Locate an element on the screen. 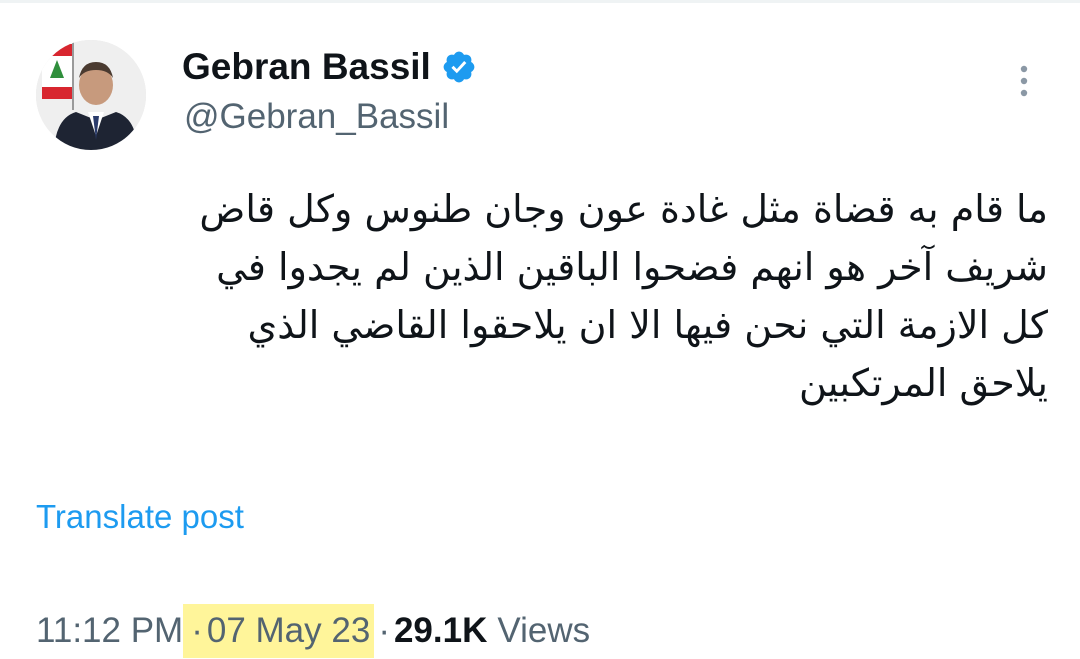 Image resolution: width=1080 pixels, height=659 pixels. post-metadata: 11:12 PM · 07 May 23 · 29.1K Views is located at coordinates (313, 631).